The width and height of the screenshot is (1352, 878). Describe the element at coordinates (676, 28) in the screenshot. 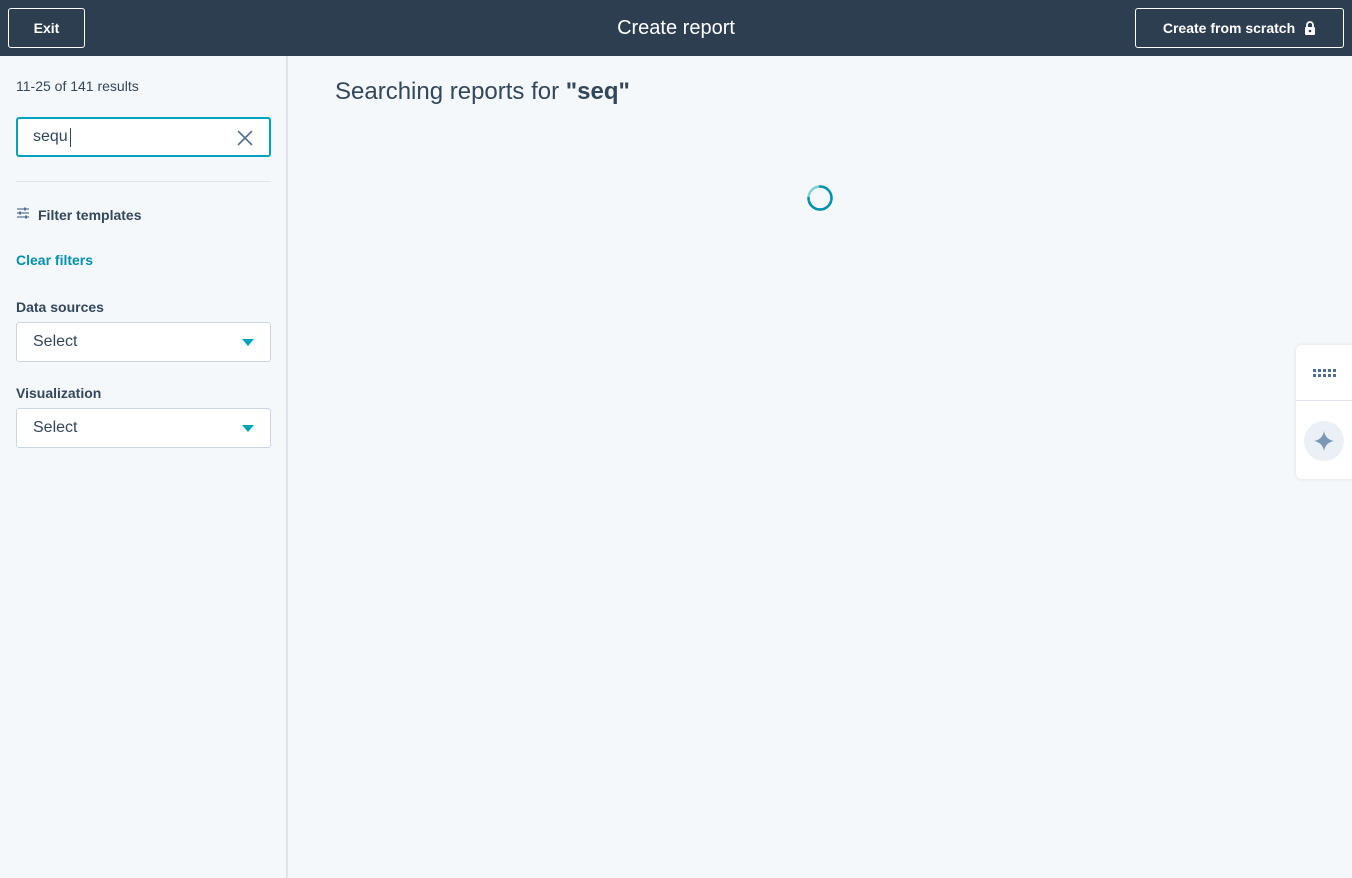

I see `top-bar: Exit Create report Create from scratch` at that location.